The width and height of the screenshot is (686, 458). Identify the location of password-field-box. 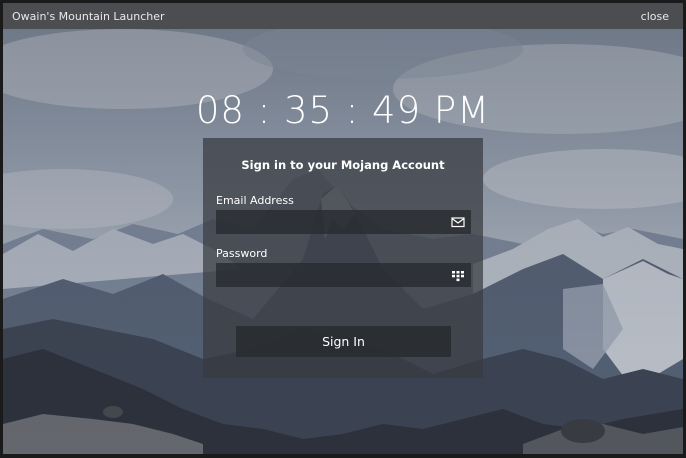
(343, 275).